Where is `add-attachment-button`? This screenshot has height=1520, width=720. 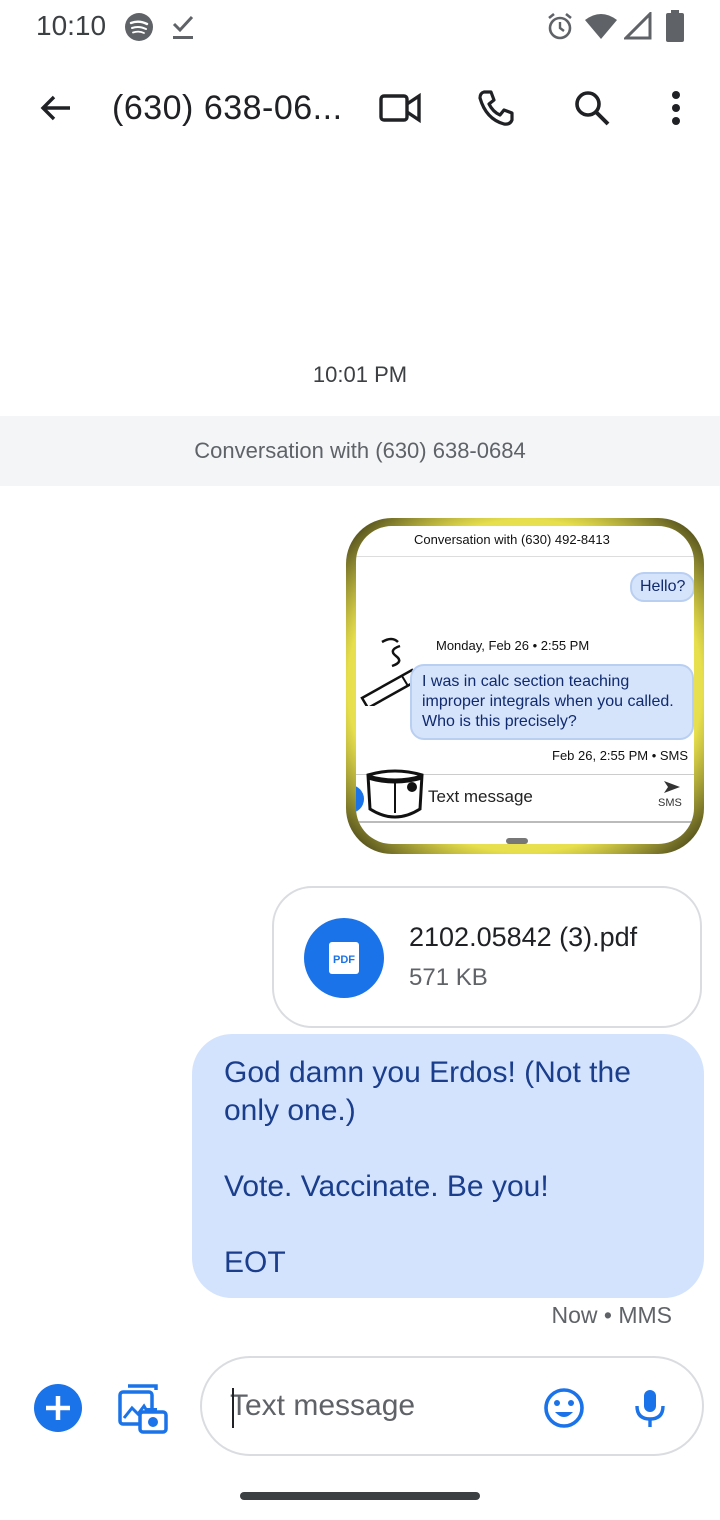 add-attachment-button is located at coordinates (58, 1408).